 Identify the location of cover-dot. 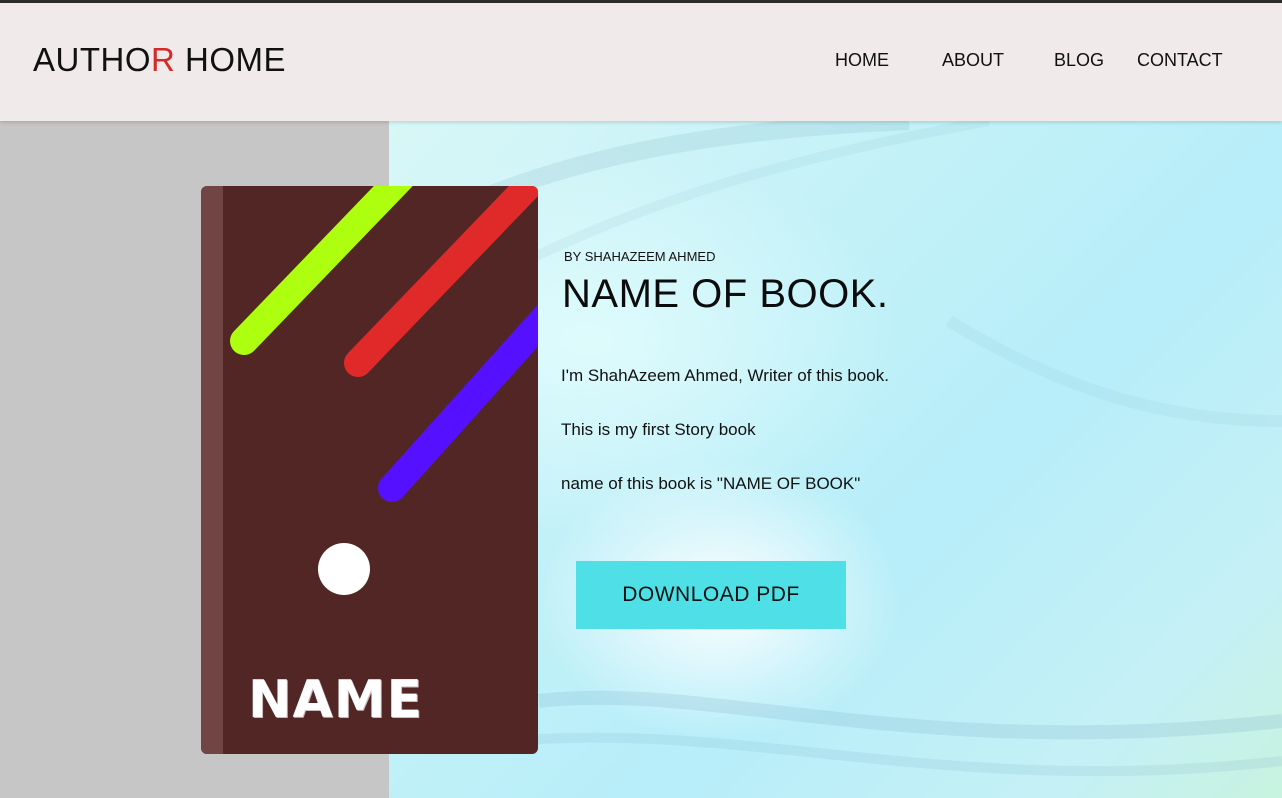
(344, 569).